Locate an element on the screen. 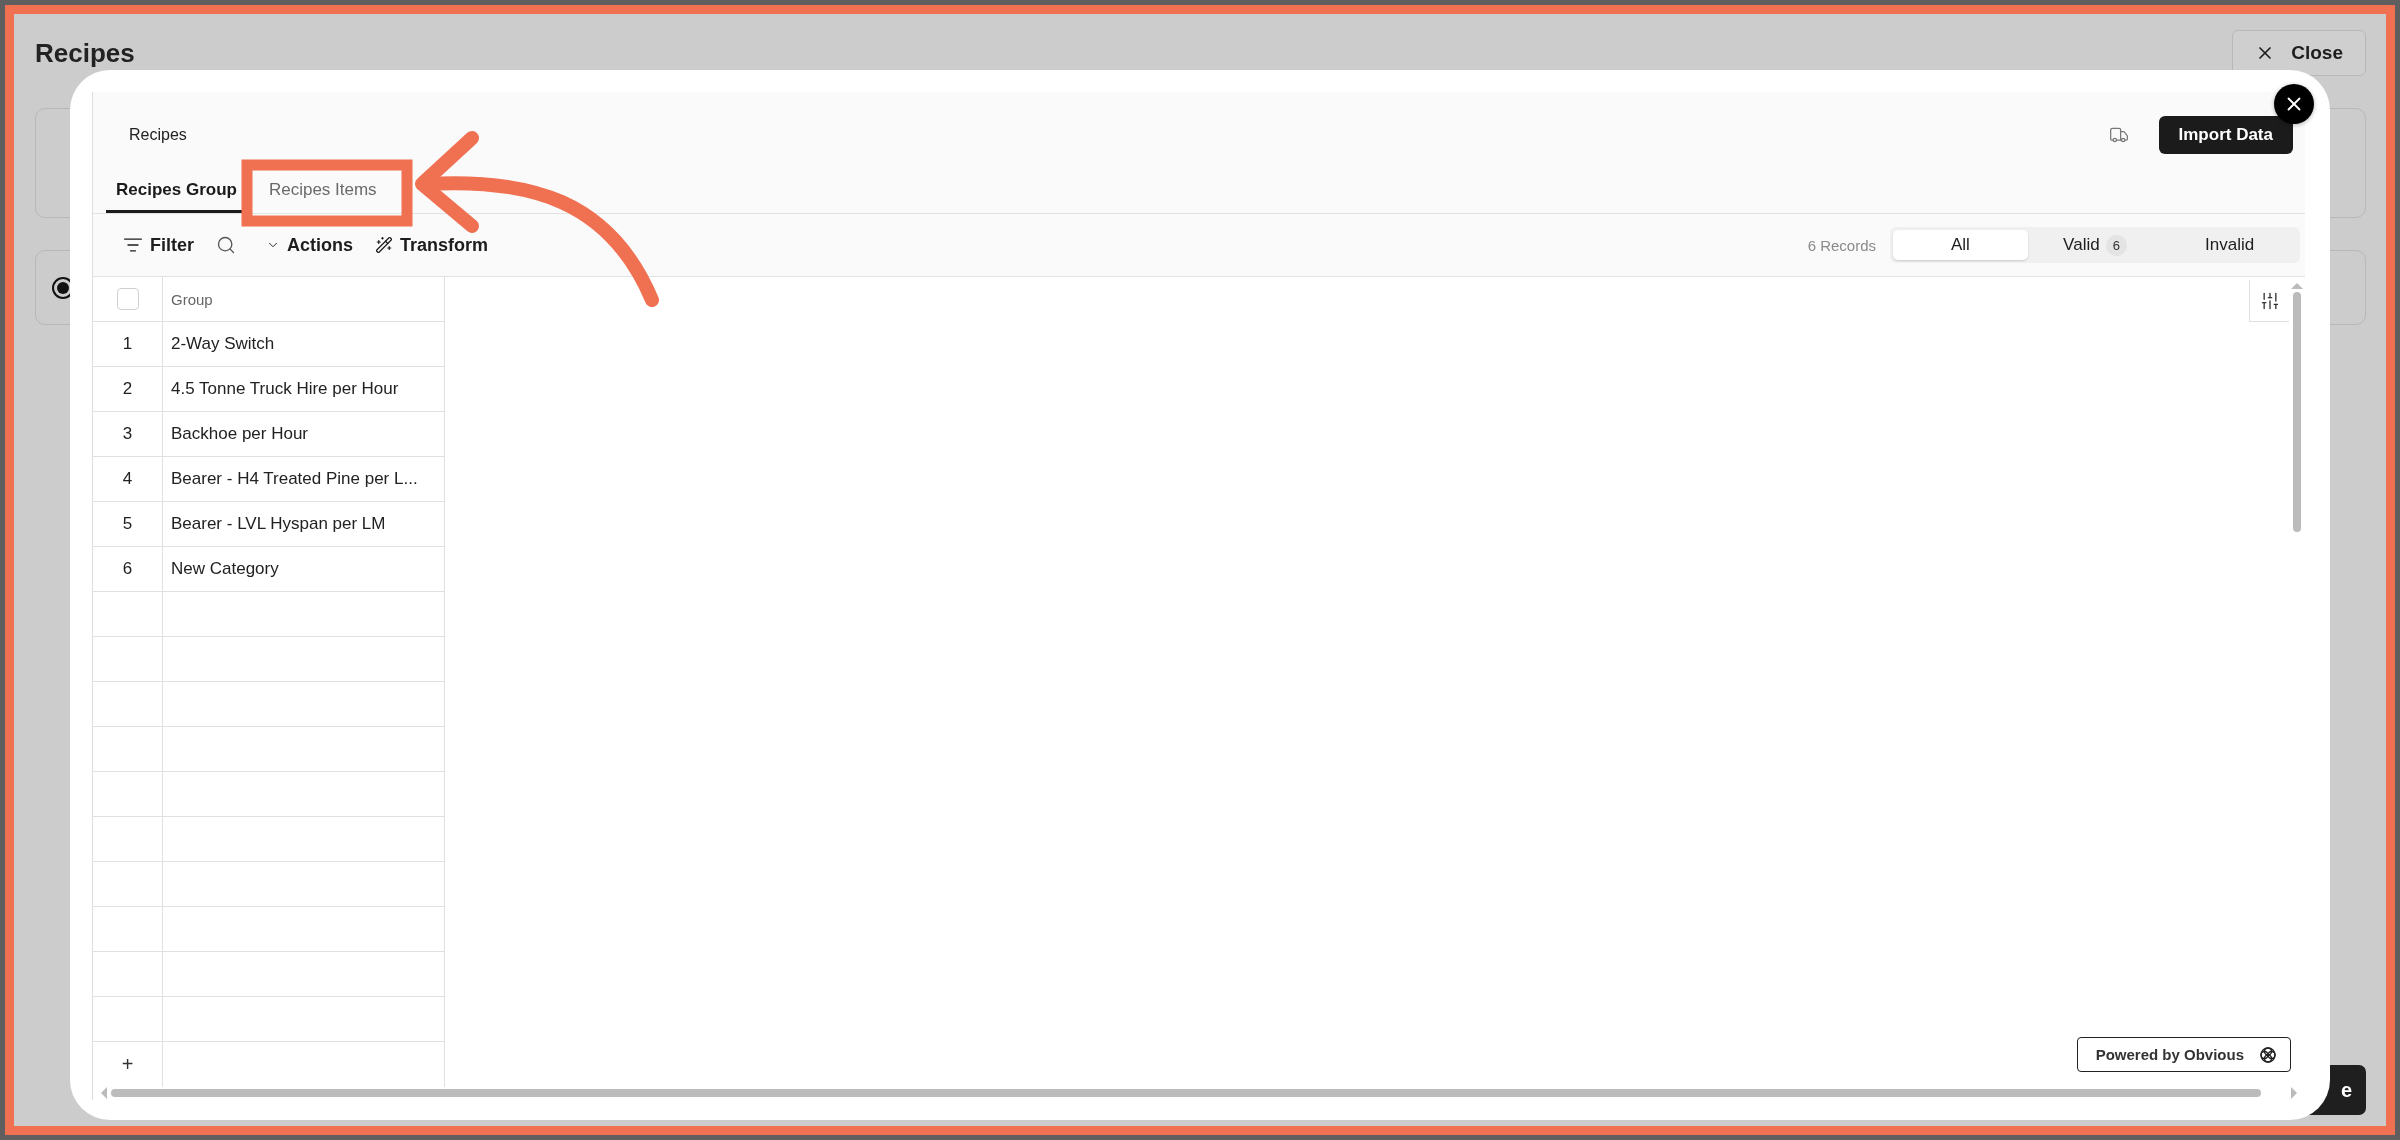  actions-button: Actions is located at coordinates (310, 245).